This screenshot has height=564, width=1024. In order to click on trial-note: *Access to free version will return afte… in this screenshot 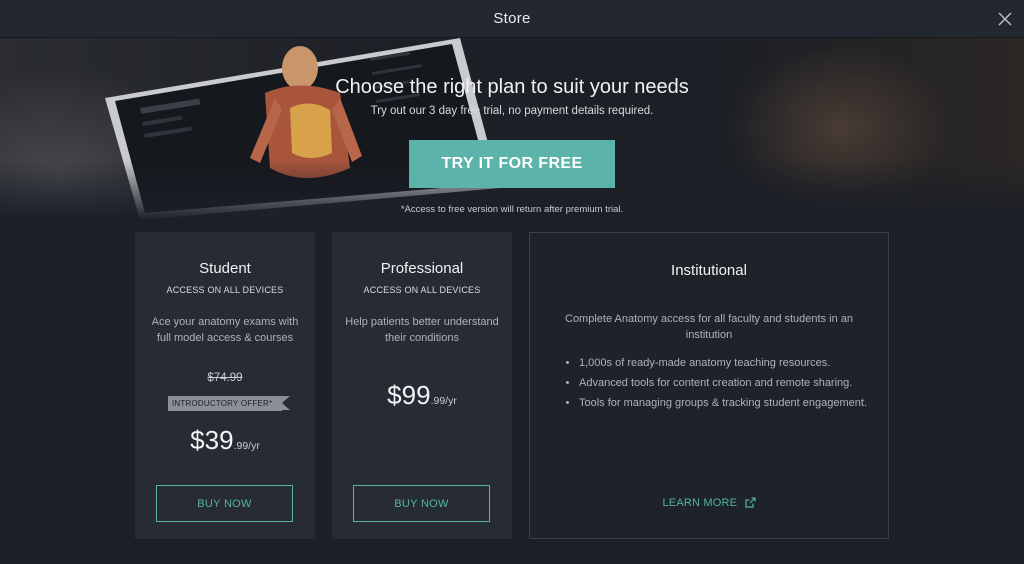, I will do `click(512, 209)`.